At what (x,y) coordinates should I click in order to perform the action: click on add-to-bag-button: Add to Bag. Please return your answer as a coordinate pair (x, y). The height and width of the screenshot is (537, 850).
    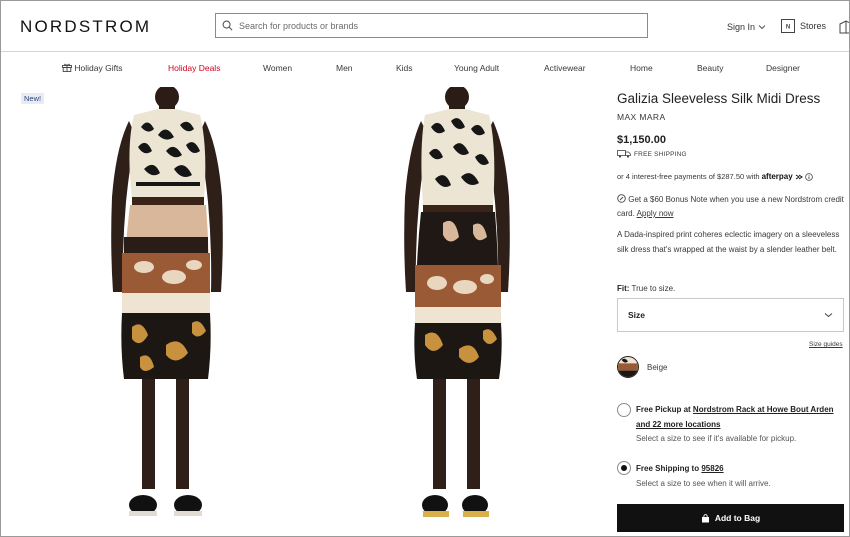
    Looking at the image, I should click on (730, 518).